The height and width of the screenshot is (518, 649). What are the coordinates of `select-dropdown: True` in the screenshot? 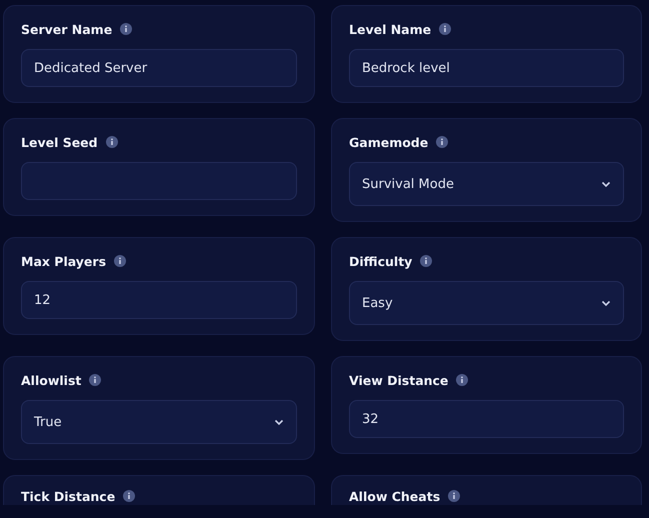 It's located at (159, 422).